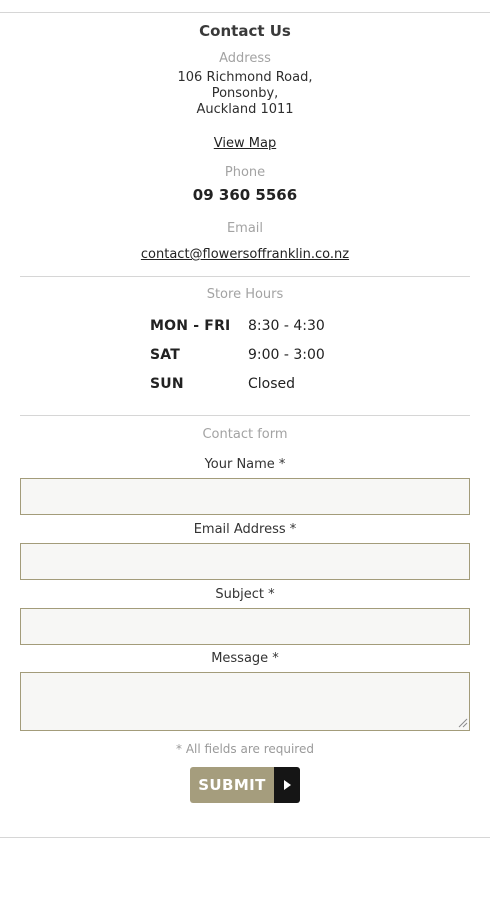 This screenshot has height=920, width=490. Describe the element at coordinates (245, 658) in the screenshot. I see `message-field-label: Message *` at that location.